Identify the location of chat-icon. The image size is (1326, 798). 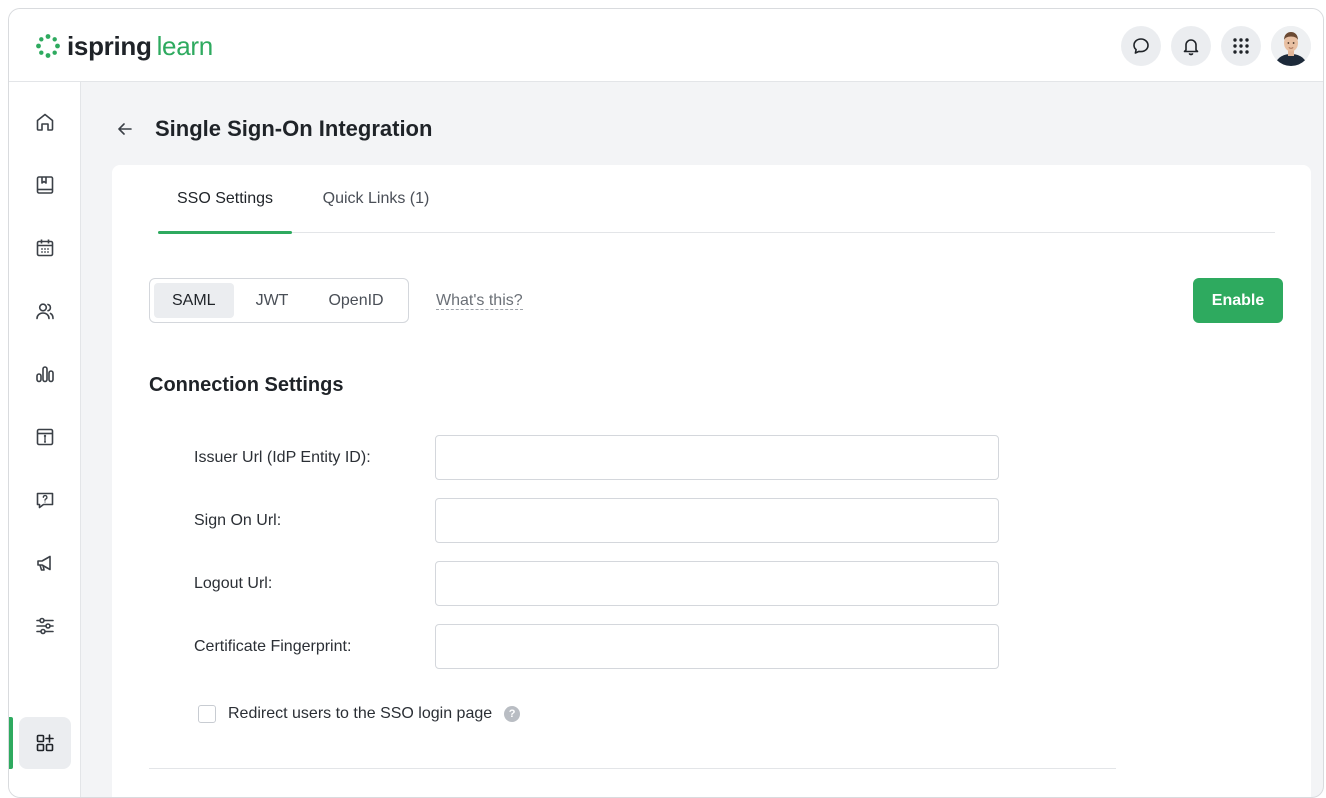
(1141, 46).